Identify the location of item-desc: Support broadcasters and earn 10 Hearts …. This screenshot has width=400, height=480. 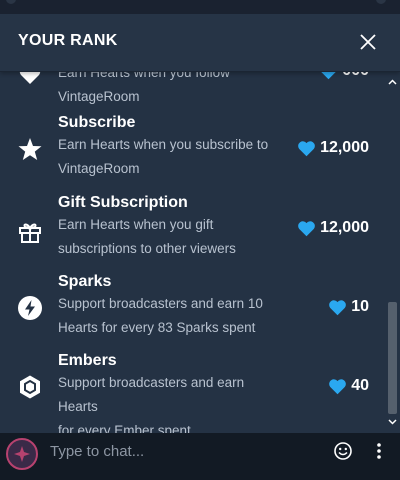
(160, 315).